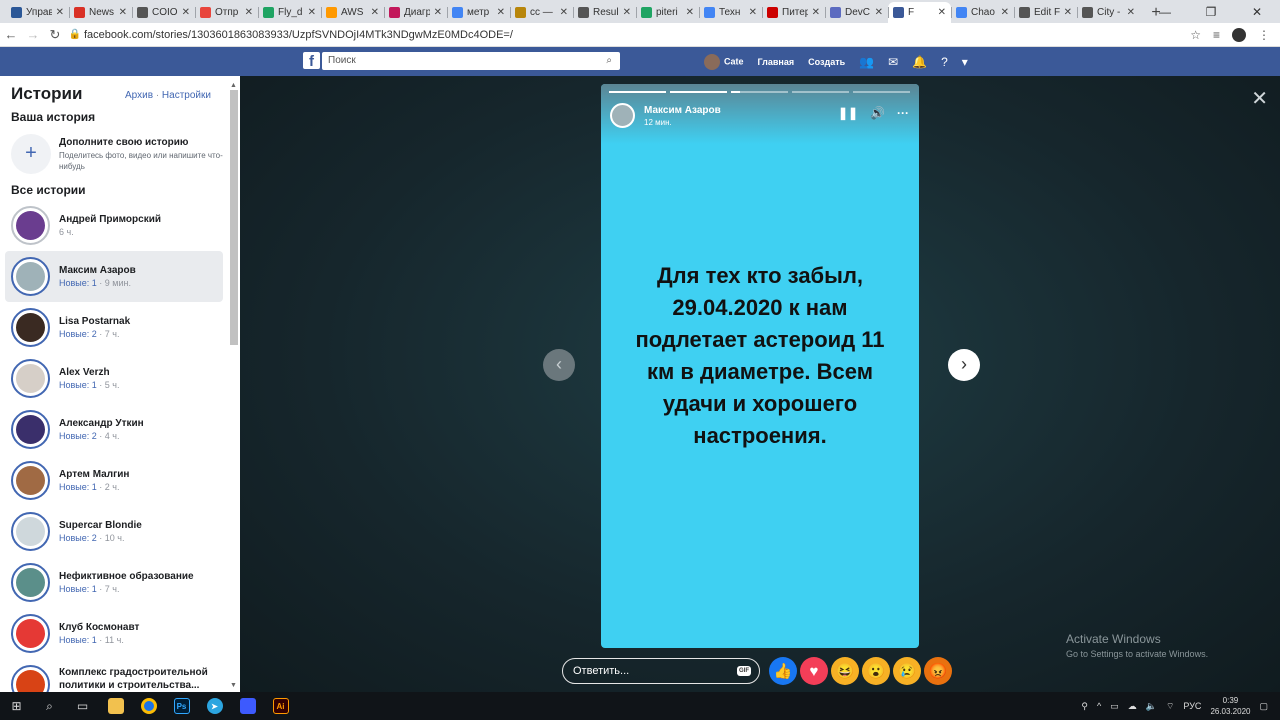 The height and width of the screenshot is (720, 1280). Describe the element at coordinates (186, 95) in the screenshot. I see `settings-link: Настройки` at that location.